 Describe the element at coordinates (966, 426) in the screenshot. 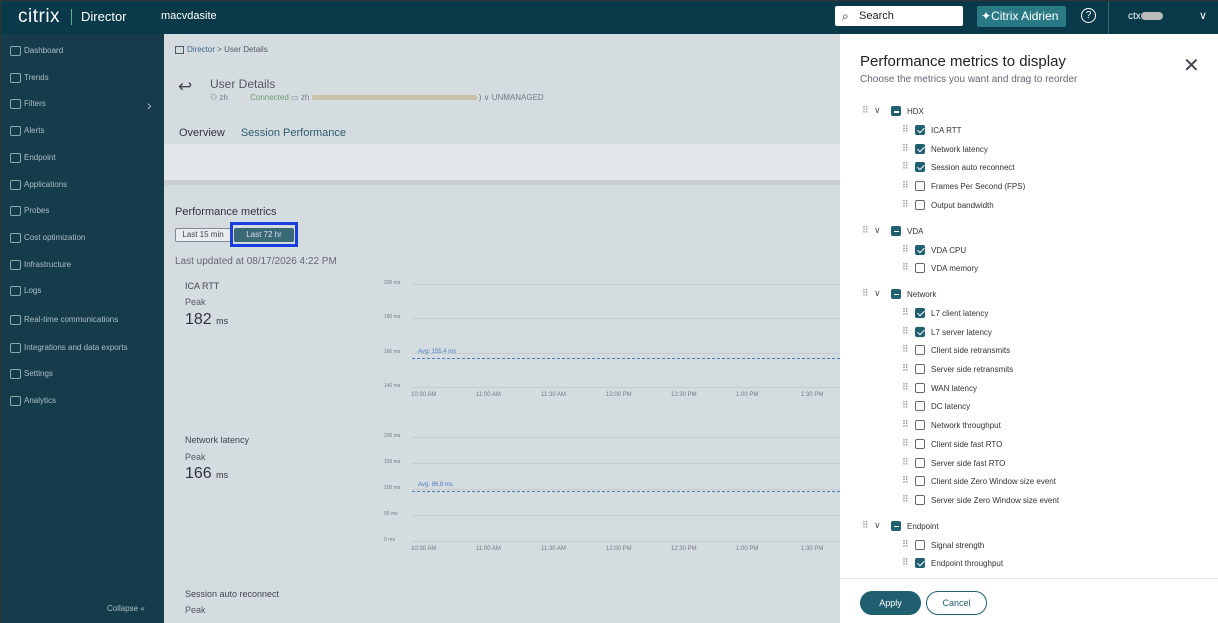

I see `metric-label: Network throughput` at that location.